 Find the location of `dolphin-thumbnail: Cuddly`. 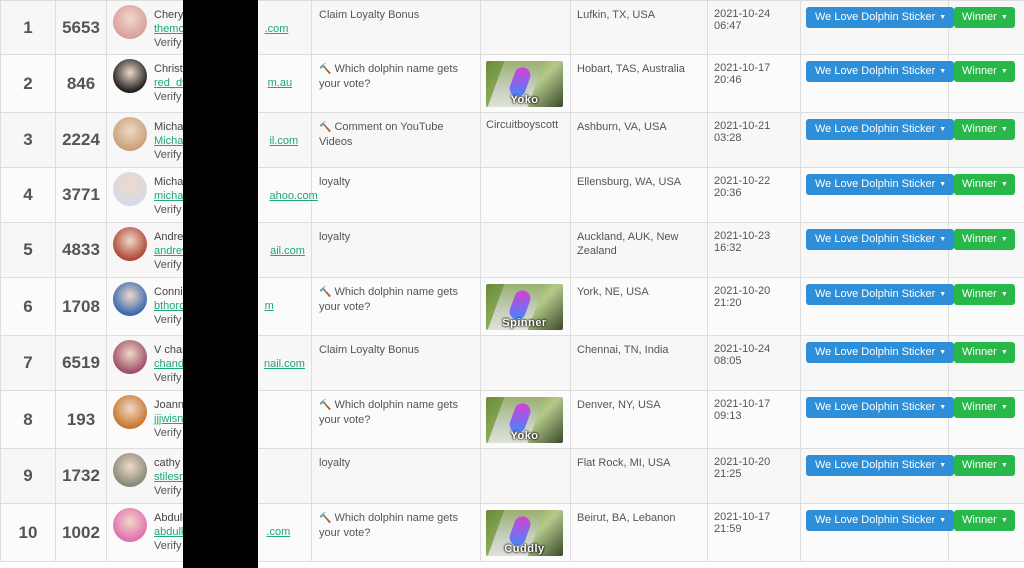

dolphin-thumbnail: Cuddly is located at coordinates (524, 533).